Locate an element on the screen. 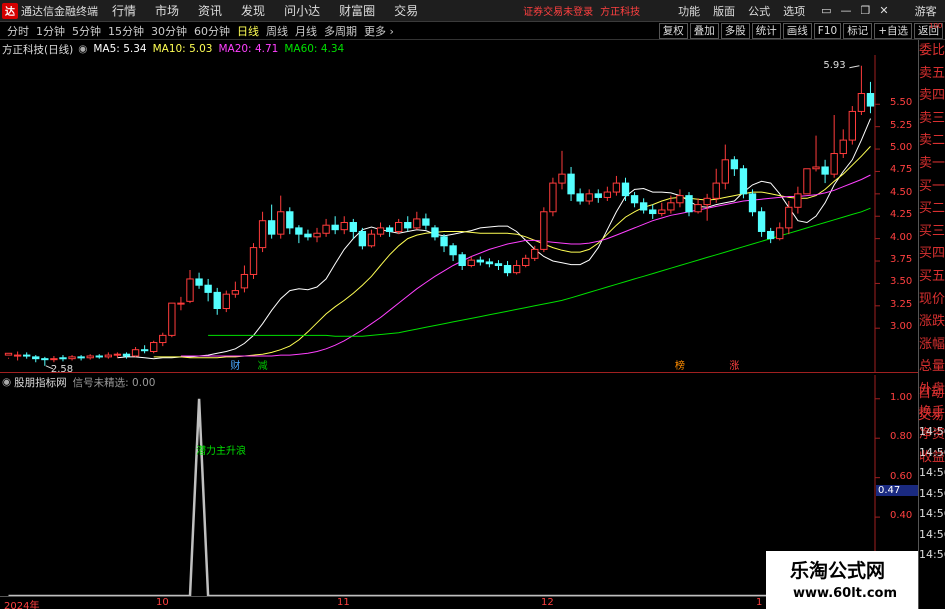 The image size is (945, 609). ma60-line is located at coordinates (539, 272).